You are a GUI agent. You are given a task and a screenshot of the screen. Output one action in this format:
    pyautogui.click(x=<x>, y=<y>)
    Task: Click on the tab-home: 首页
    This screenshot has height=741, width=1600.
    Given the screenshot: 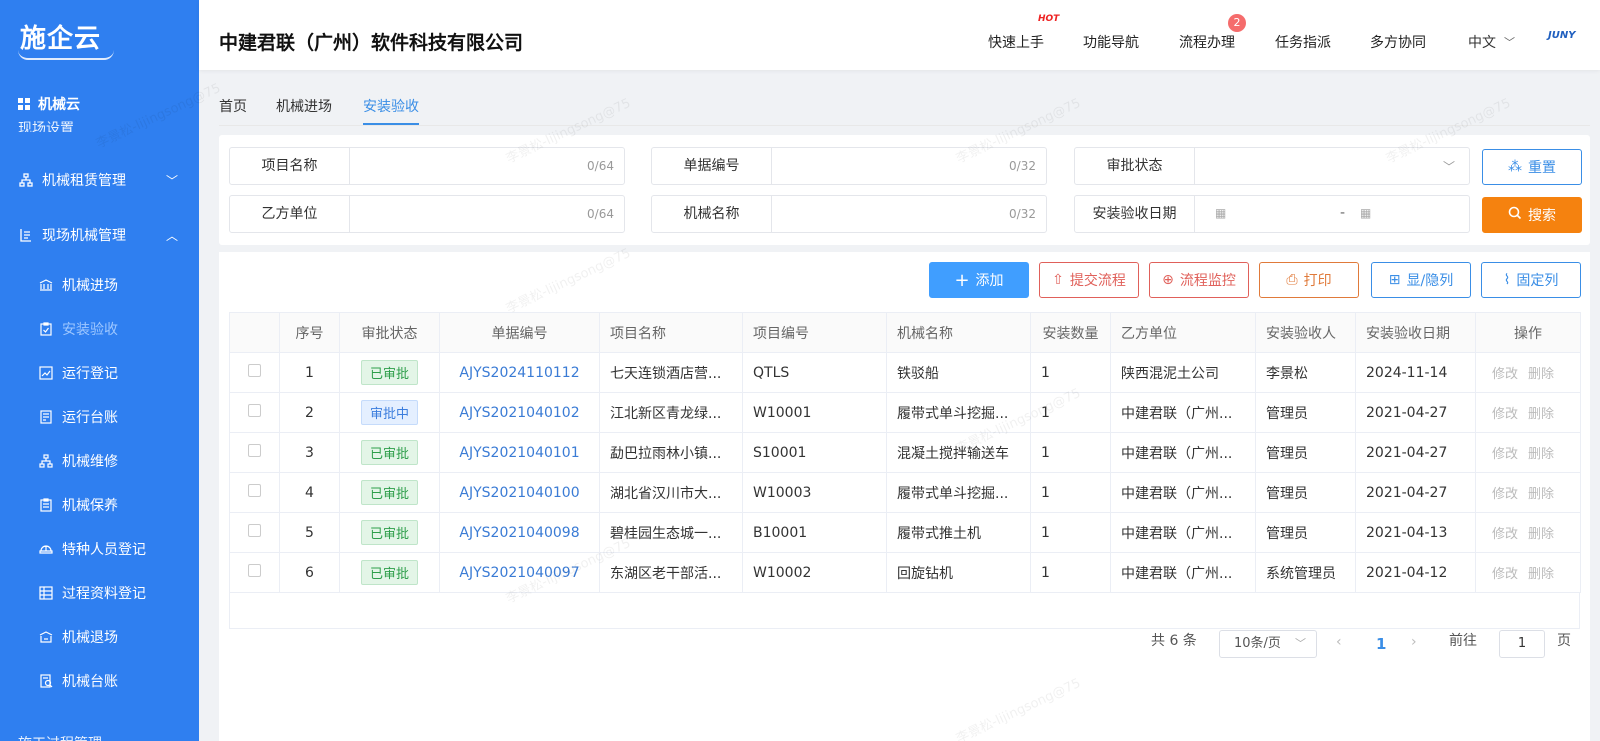 What is the action you would take?
    pyautogui.click(x=233, y=106)
    